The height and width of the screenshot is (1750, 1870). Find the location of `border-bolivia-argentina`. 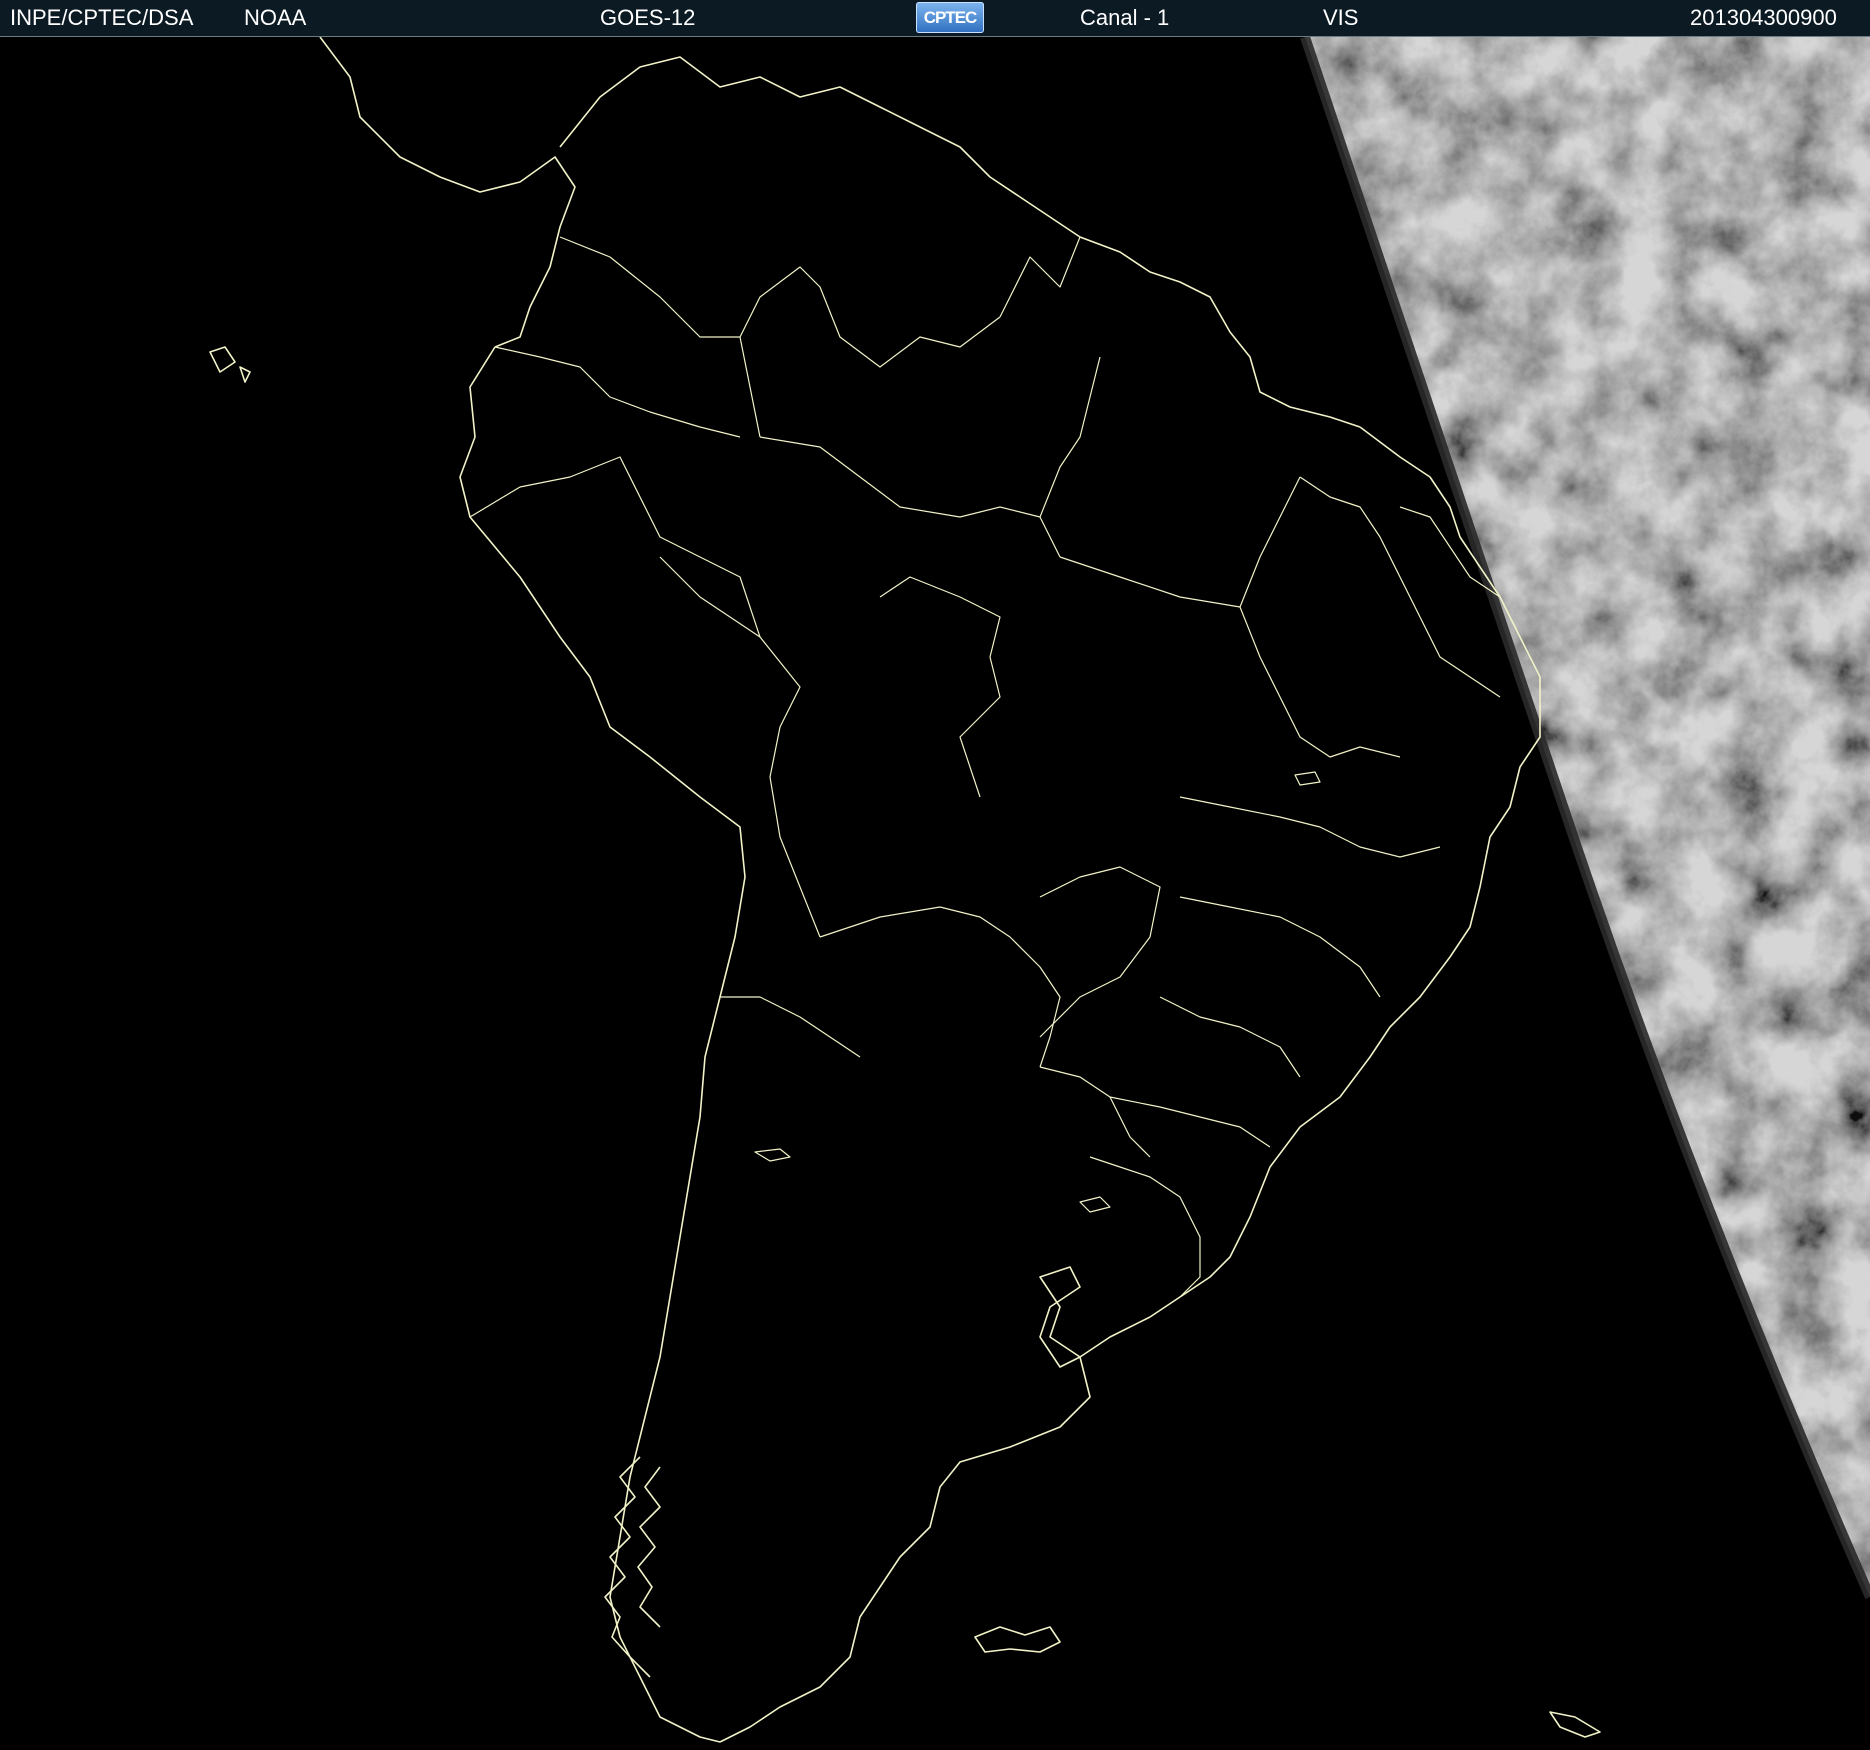

border-bolivia-argentina is located at coordinates (940, 987).